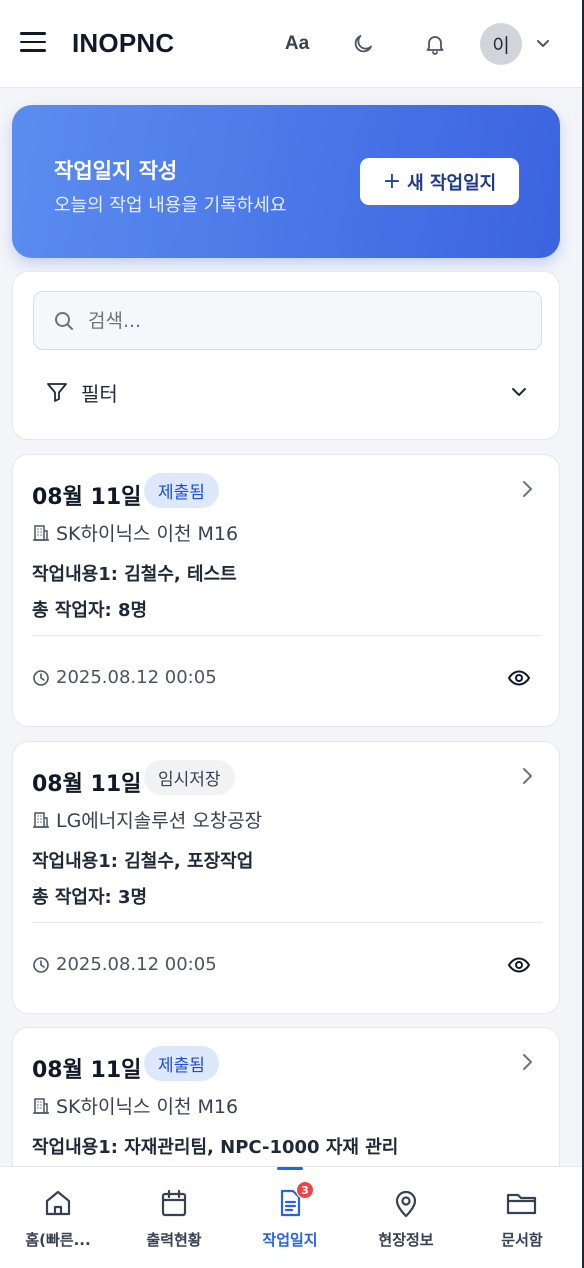  I want to click on new-report-button-label: 새 작업일지, so click(452, 183).